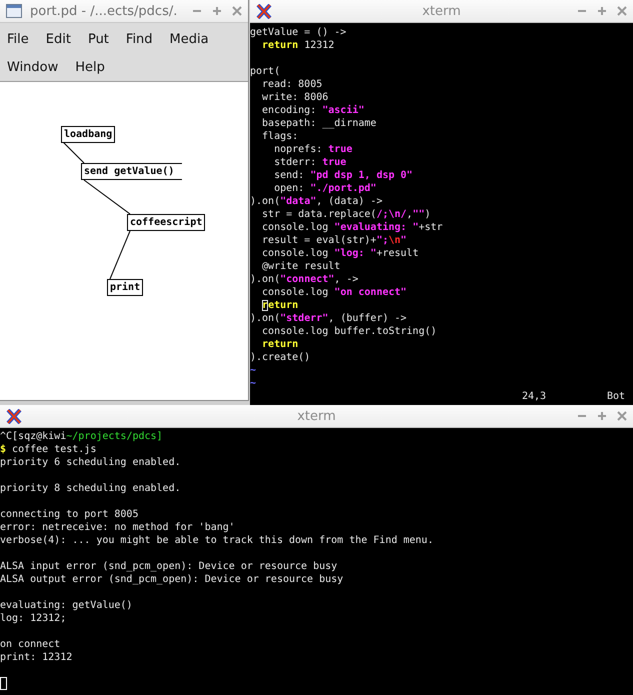  I want to click on window-title: port.pd - /...ects/pdcs/., so click(104, 11).